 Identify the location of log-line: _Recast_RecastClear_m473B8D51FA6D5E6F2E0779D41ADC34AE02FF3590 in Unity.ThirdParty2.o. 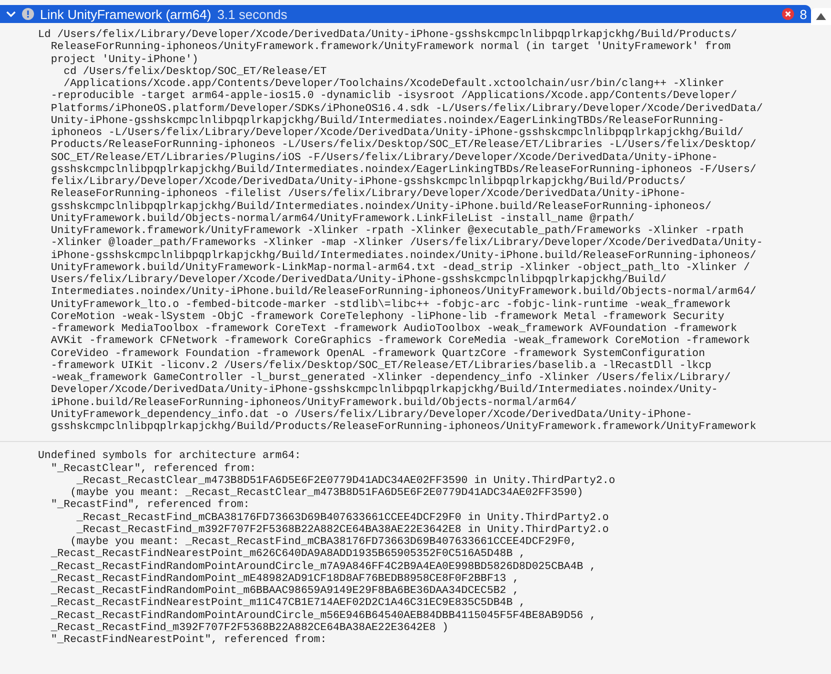
(345, 480).